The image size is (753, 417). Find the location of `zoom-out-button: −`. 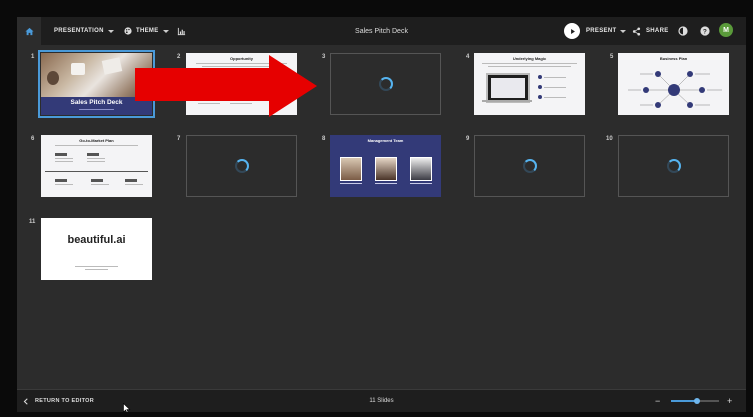

zoom-out-button: − is located at coordinates (657, 401).